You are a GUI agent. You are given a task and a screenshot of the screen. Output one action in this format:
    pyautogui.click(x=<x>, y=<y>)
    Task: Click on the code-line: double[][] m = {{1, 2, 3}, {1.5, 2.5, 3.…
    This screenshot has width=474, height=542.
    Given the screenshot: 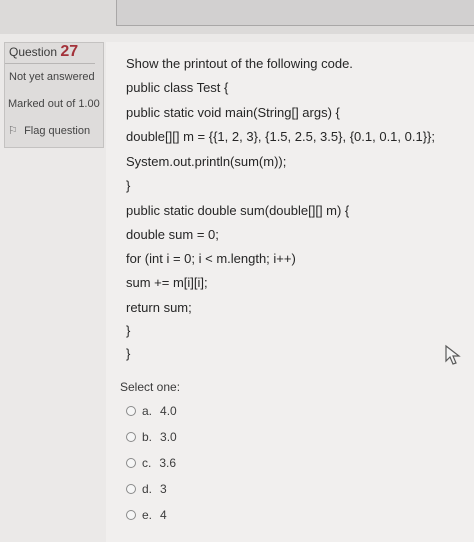 What is the action you would take?
    pyautogui.click(x=280, y=136)
    